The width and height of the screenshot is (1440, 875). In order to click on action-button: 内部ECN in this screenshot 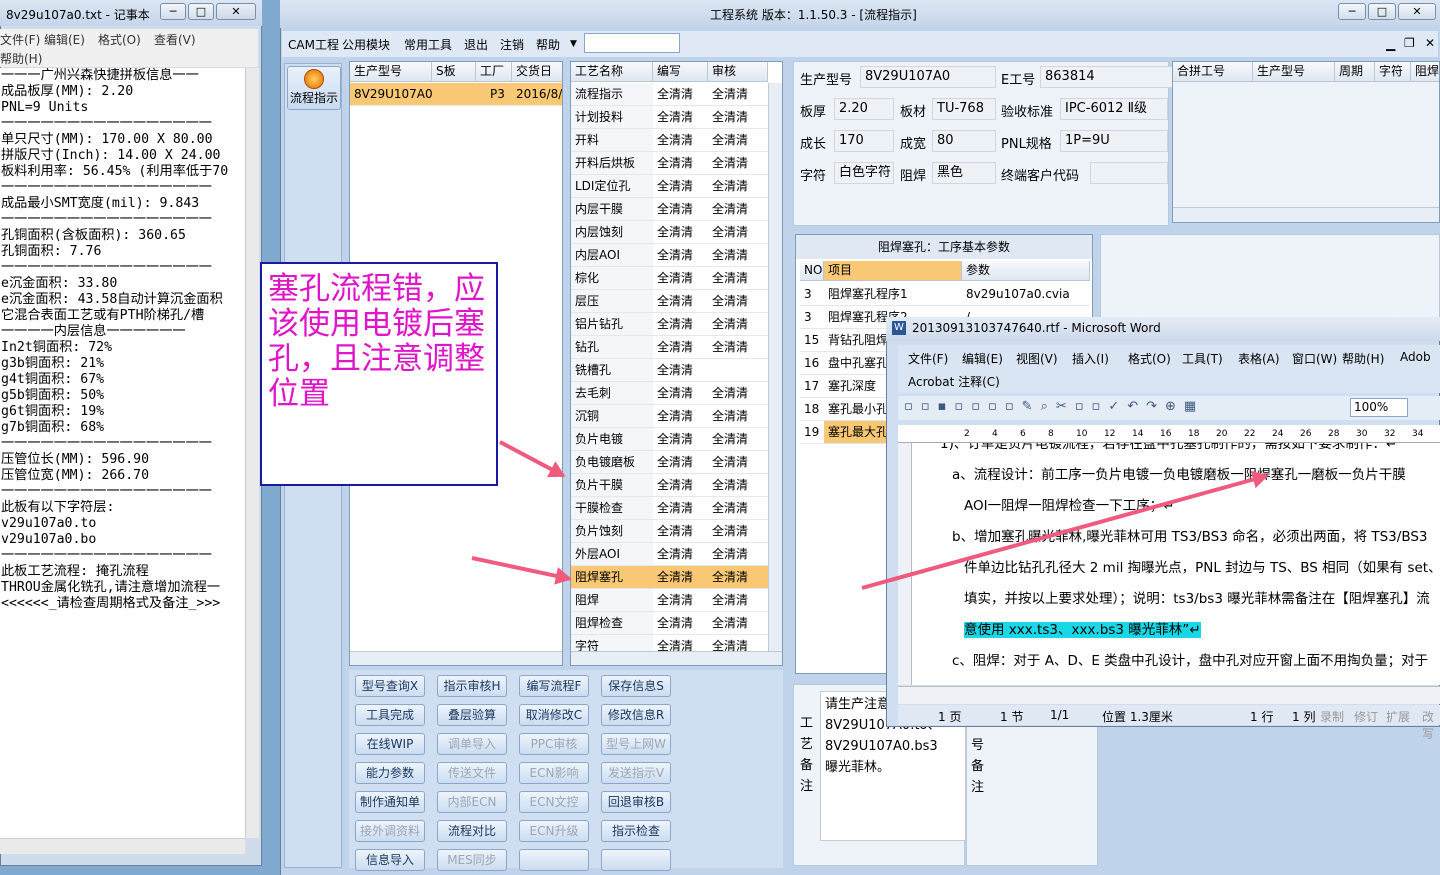, I will do `click(472, 802)`.